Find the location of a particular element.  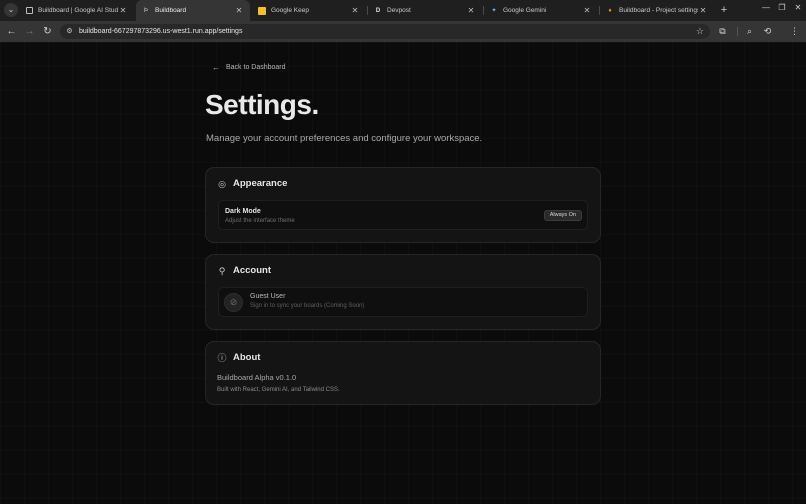

forward-arrow-icon: → is located at coordinates (29, 31).